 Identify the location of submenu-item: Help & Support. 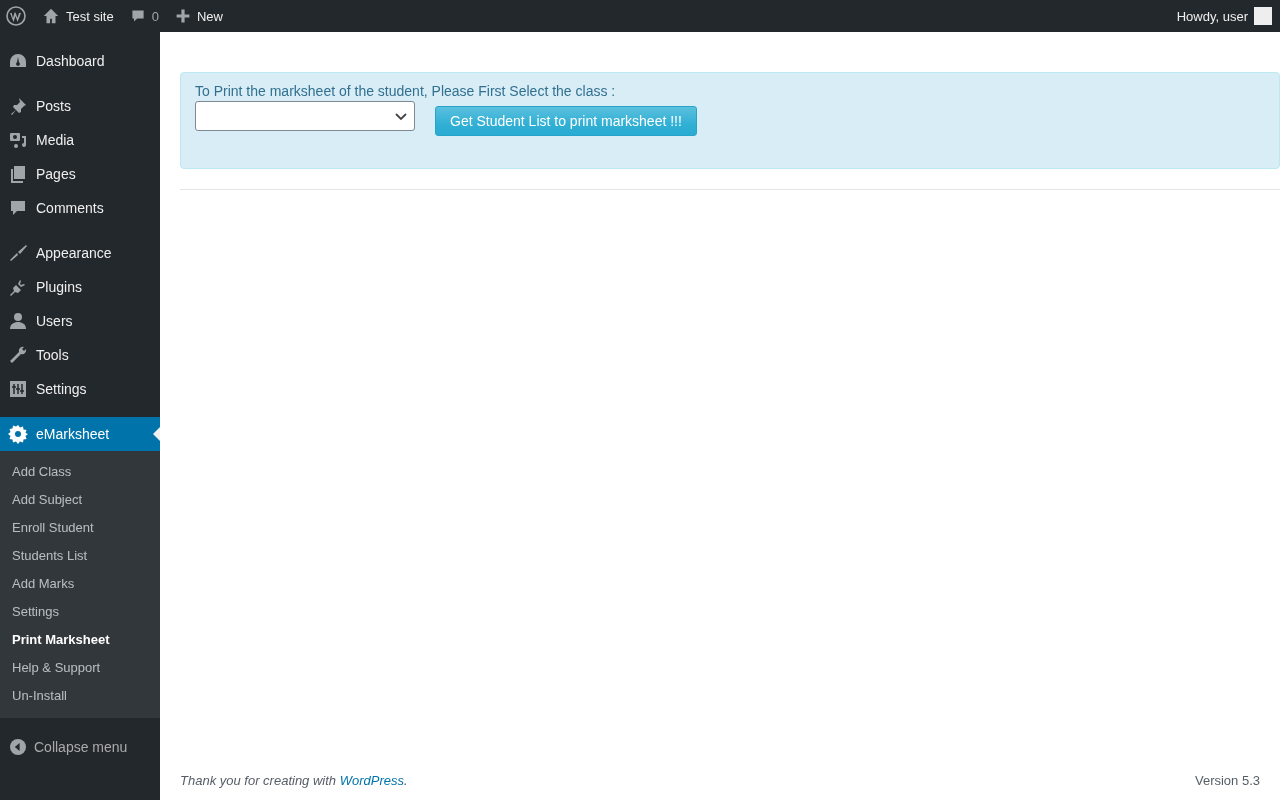
(80, 668).